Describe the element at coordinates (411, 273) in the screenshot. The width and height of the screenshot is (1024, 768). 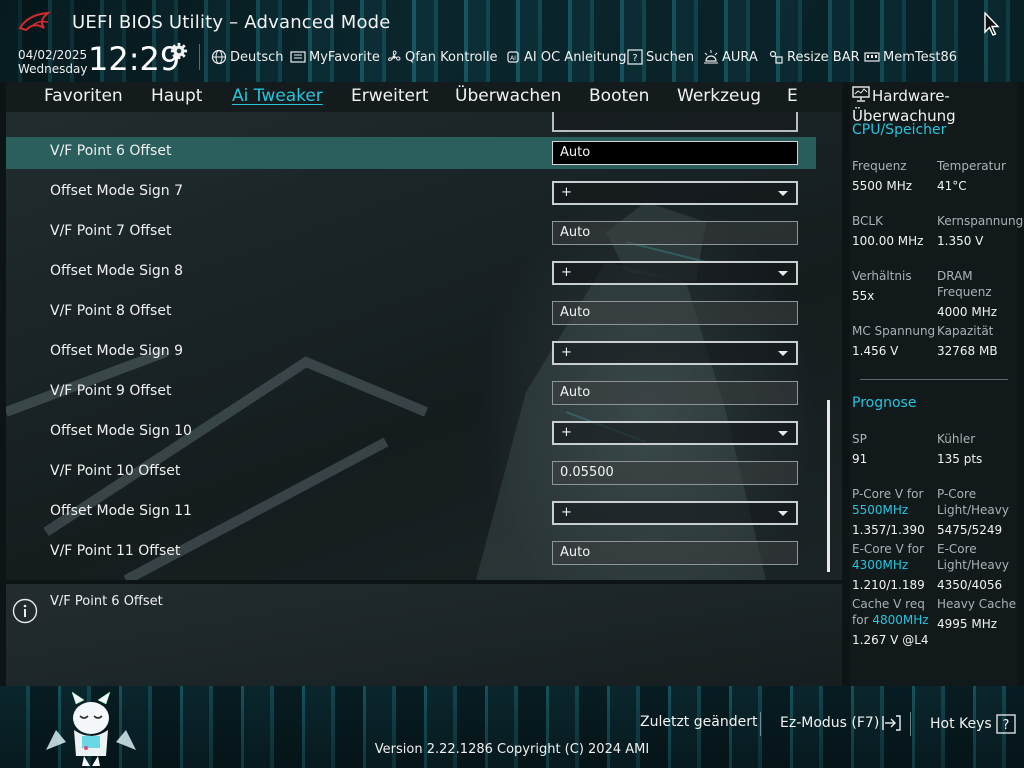
I see `settings-row: Offset Mode Sign 8 +` at that location.